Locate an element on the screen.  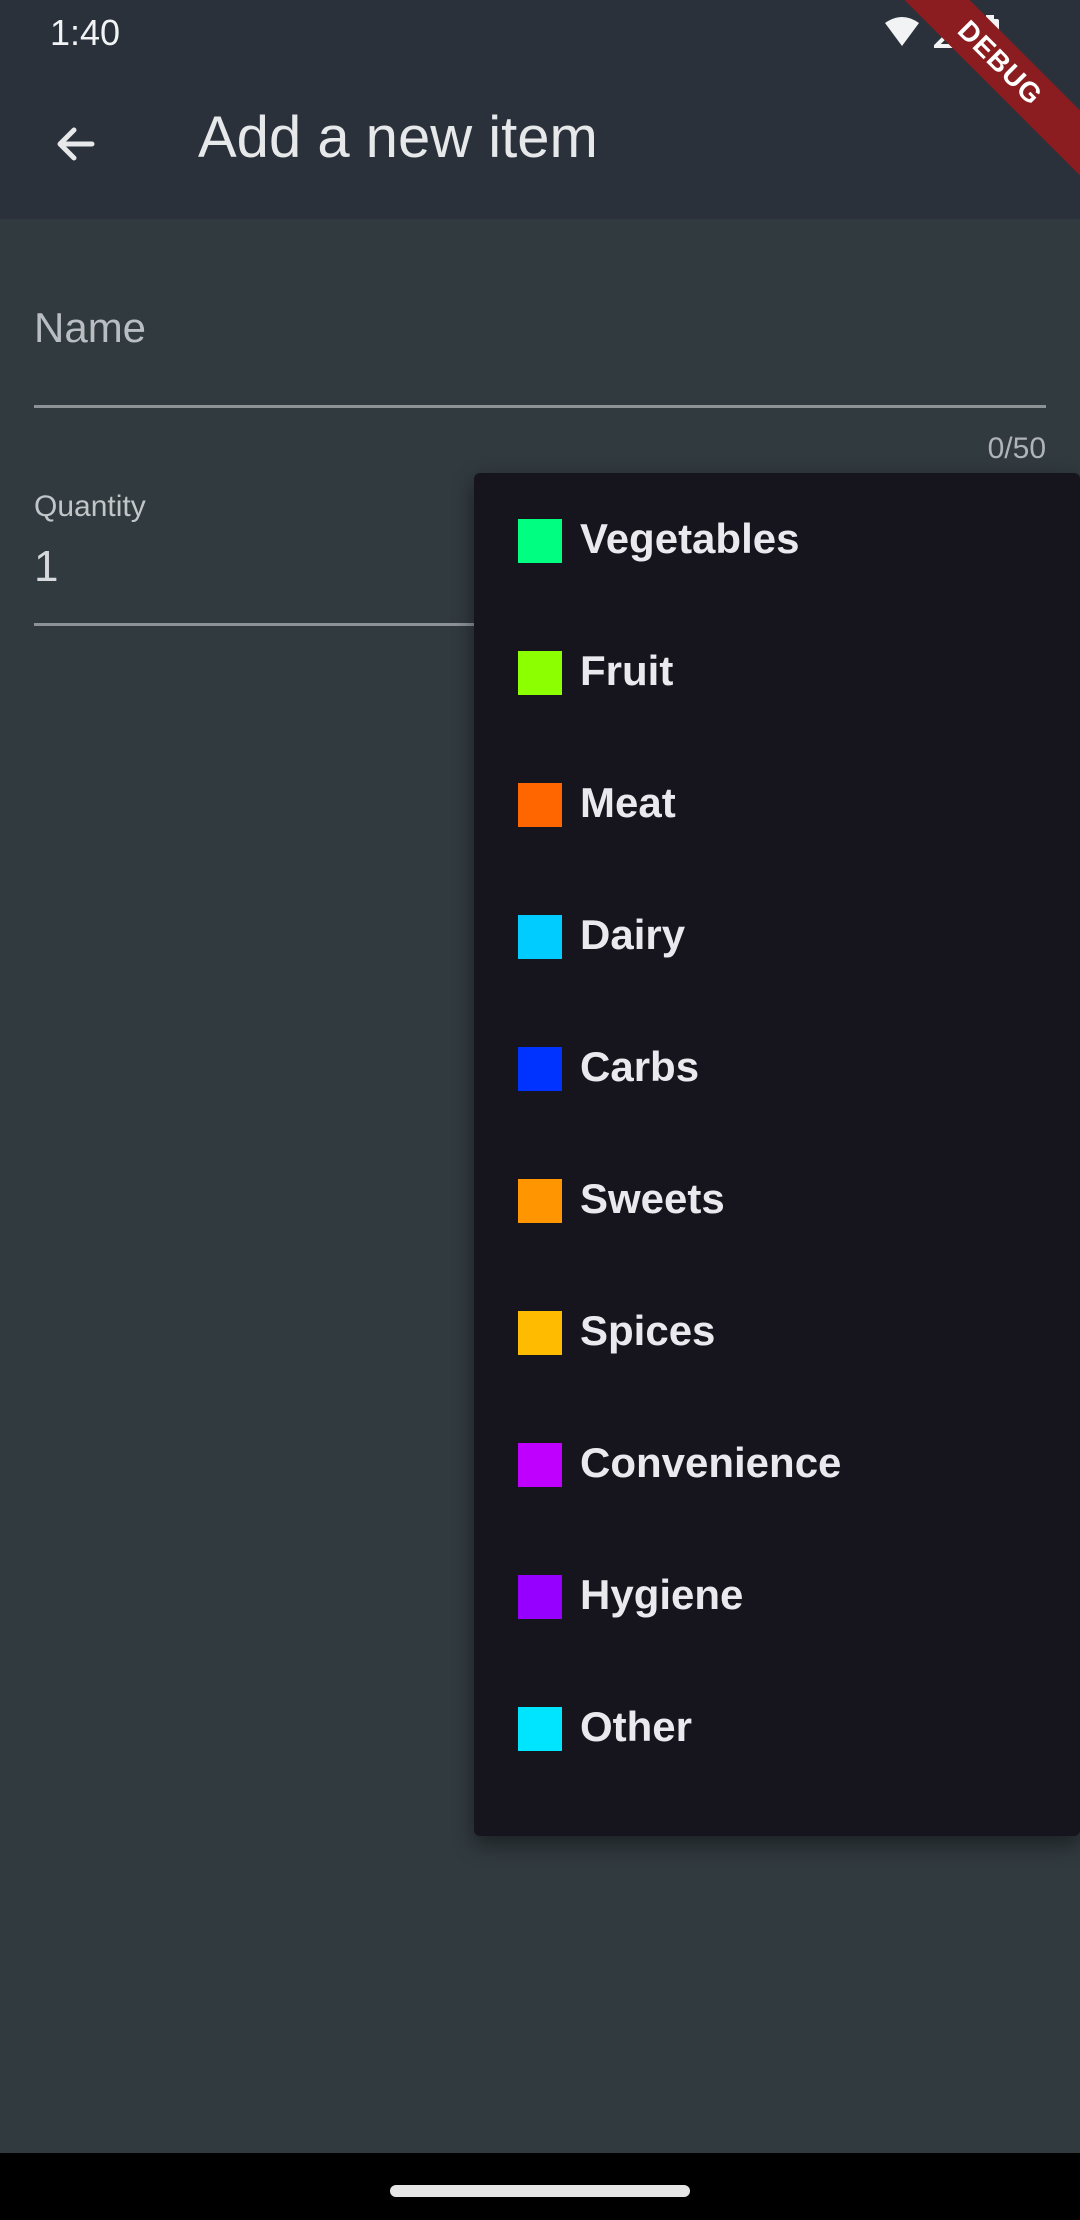
category-option-spices: Spices is located at coordinates (777, 1331).